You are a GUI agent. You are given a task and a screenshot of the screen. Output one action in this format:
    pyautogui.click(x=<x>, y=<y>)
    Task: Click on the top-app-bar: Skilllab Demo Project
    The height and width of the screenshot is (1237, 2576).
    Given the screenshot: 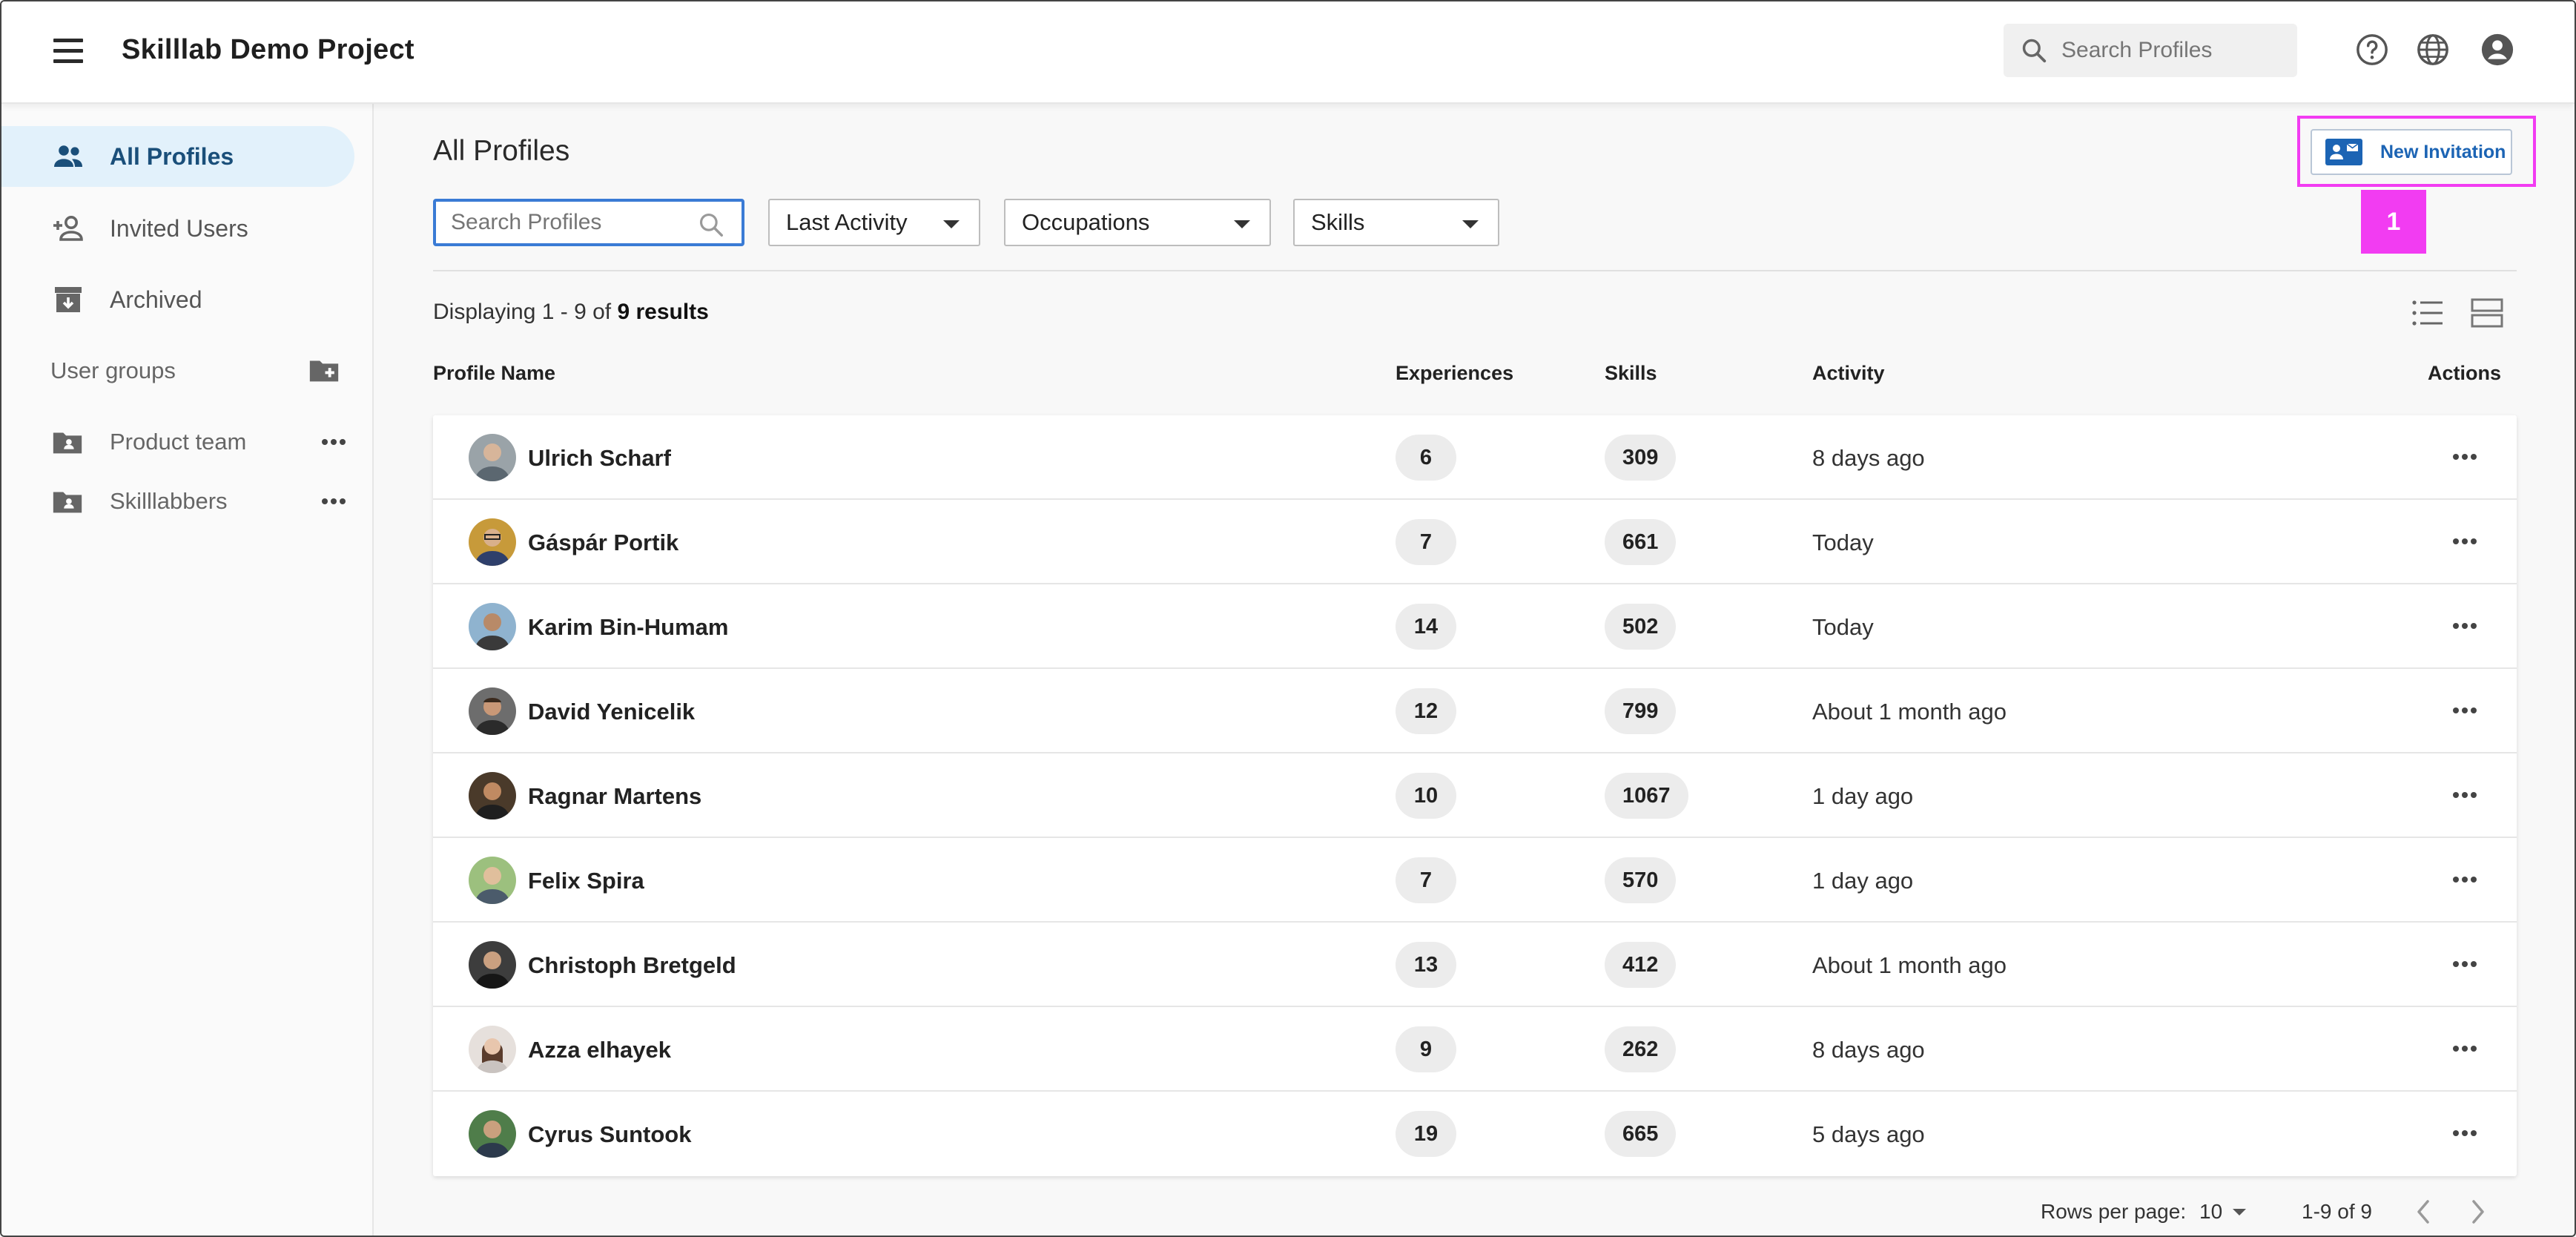 What is the action you would take?
    pyautogui.click(x=1288, y=52)
    